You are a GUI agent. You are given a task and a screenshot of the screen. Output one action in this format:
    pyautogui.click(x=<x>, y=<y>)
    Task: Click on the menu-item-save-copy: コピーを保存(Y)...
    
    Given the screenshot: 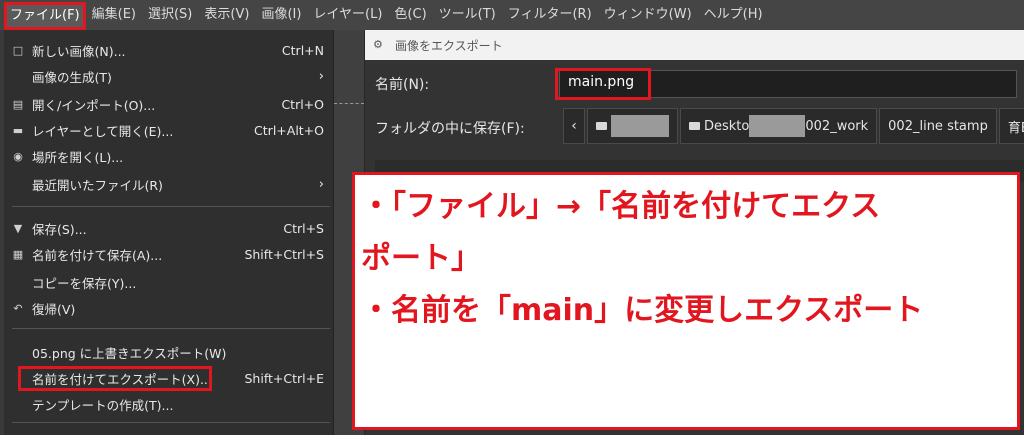 What is the action you would take?
    pyautogui.click(x=169, y=282)
    